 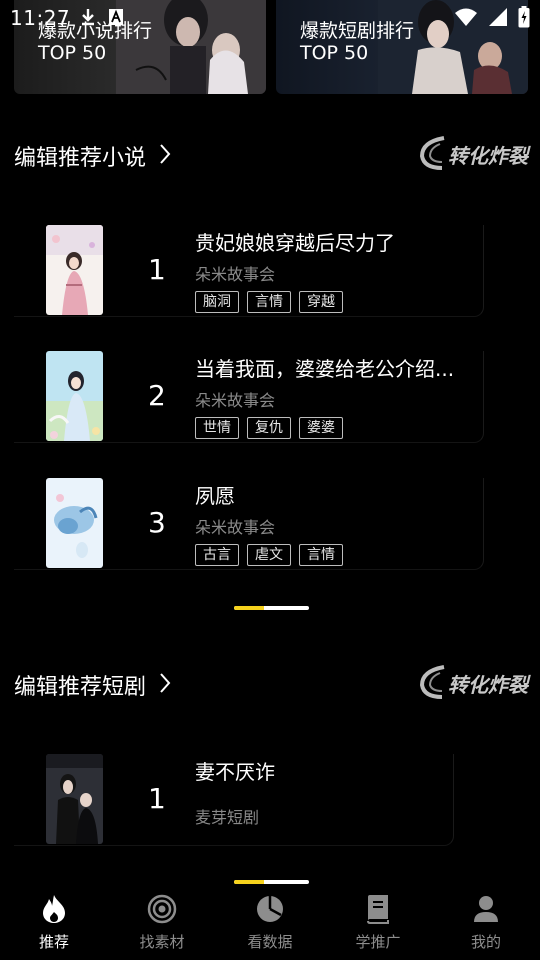 I want to click on download-icon, so click(x=88, y=17).